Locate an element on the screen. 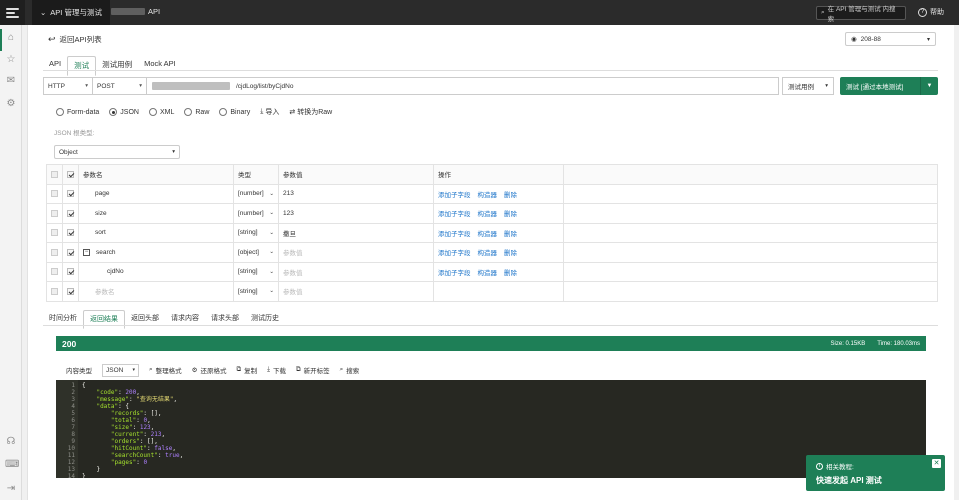 This screenshot has height=500, width=959. collapse-icon: − is located at coordinates (86, 252).